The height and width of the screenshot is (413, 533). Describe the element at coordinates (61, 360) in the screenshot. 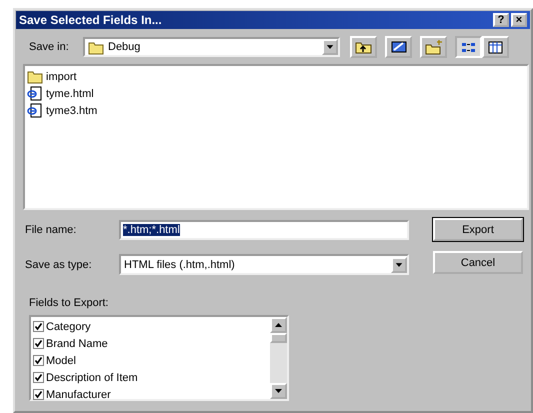

I see `field-item: Model` at that location.